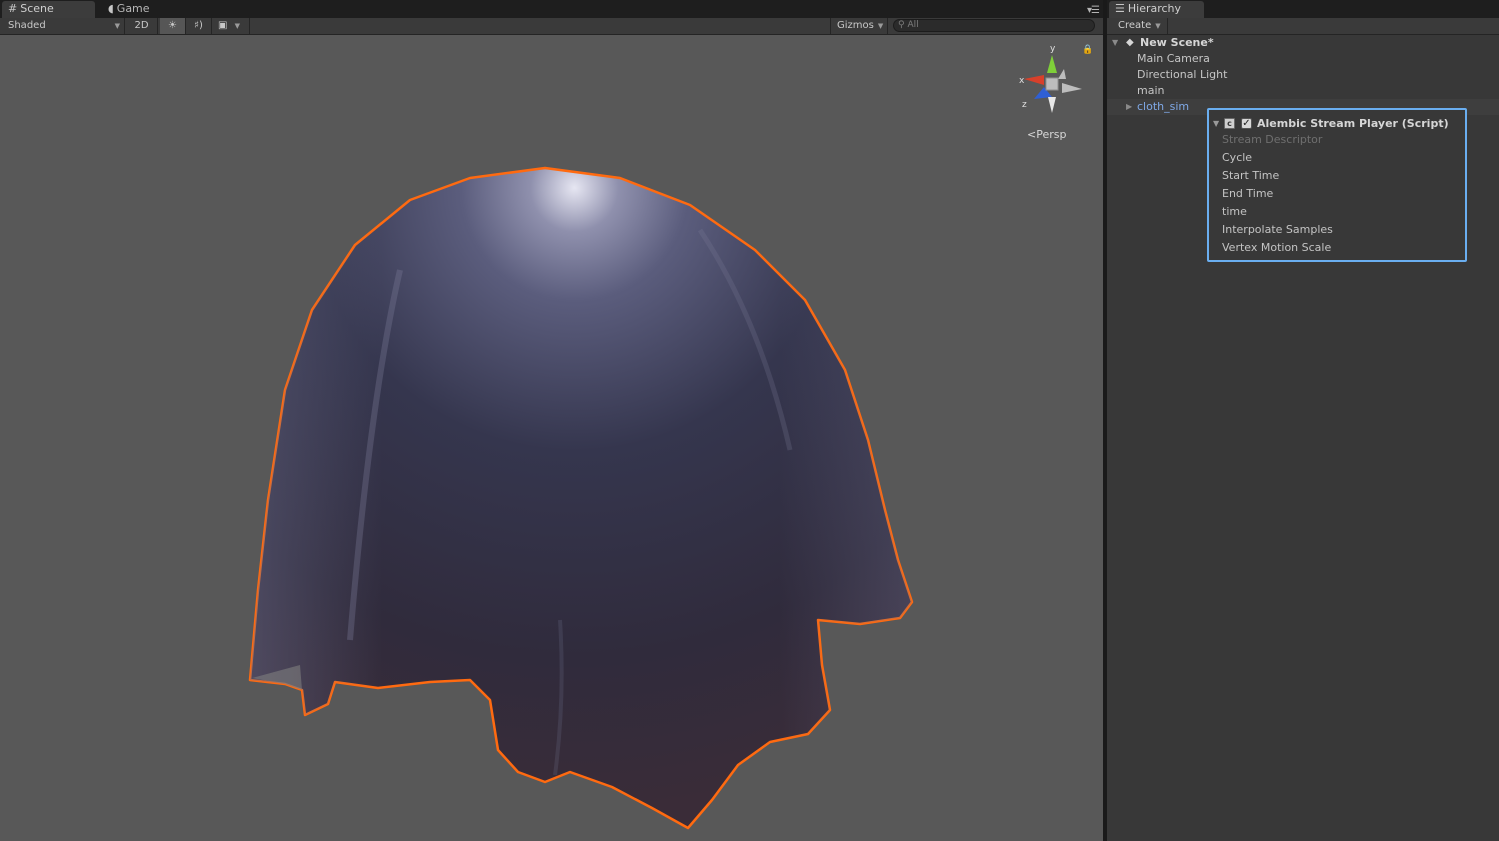 The height and width of the screenshot is (841, 1499). Describe the element at coordinates (13, 8) in the screenshot. I see `grid-icon: #` at that location.